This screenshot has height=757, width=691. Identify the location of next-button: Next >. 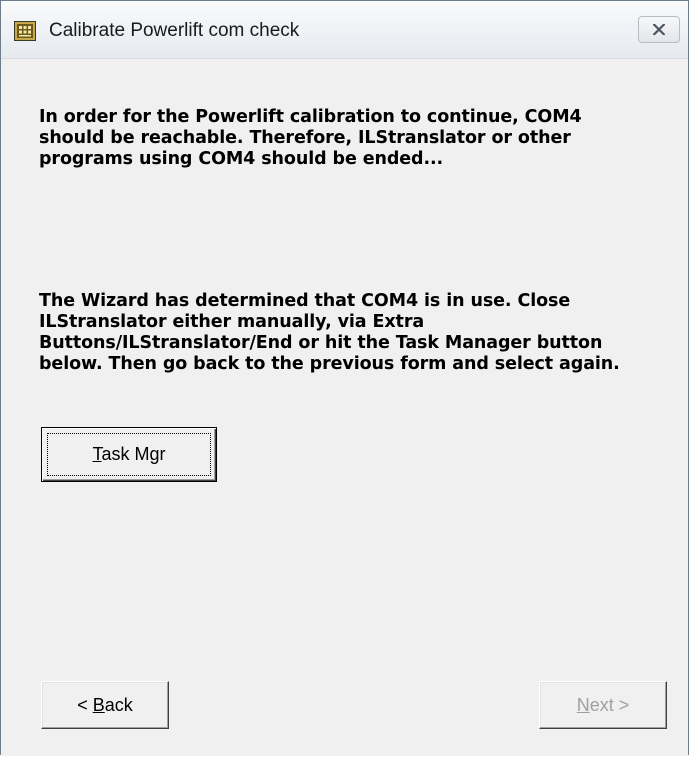
(603, 705).